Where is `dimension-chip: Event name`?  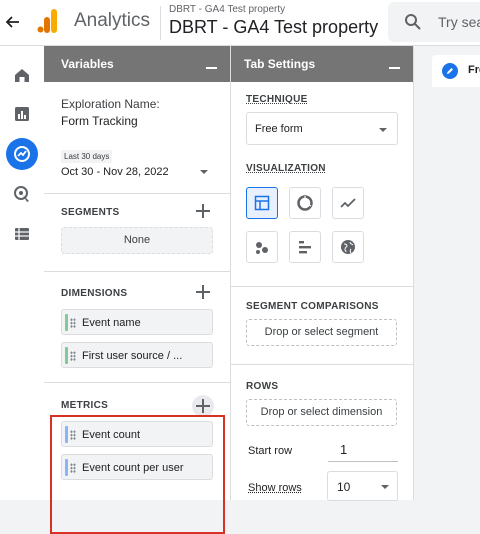 dimension-chip: Event name is located at coordinates (137, 322).